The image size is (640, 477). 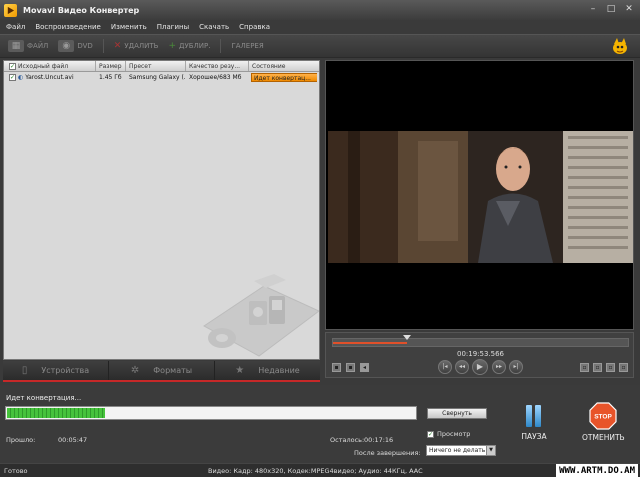 What do you see at coordinates (623, 367) in the screenshot?
I see `fullscreen-icon: ▫` at bounding box center [623, 367].